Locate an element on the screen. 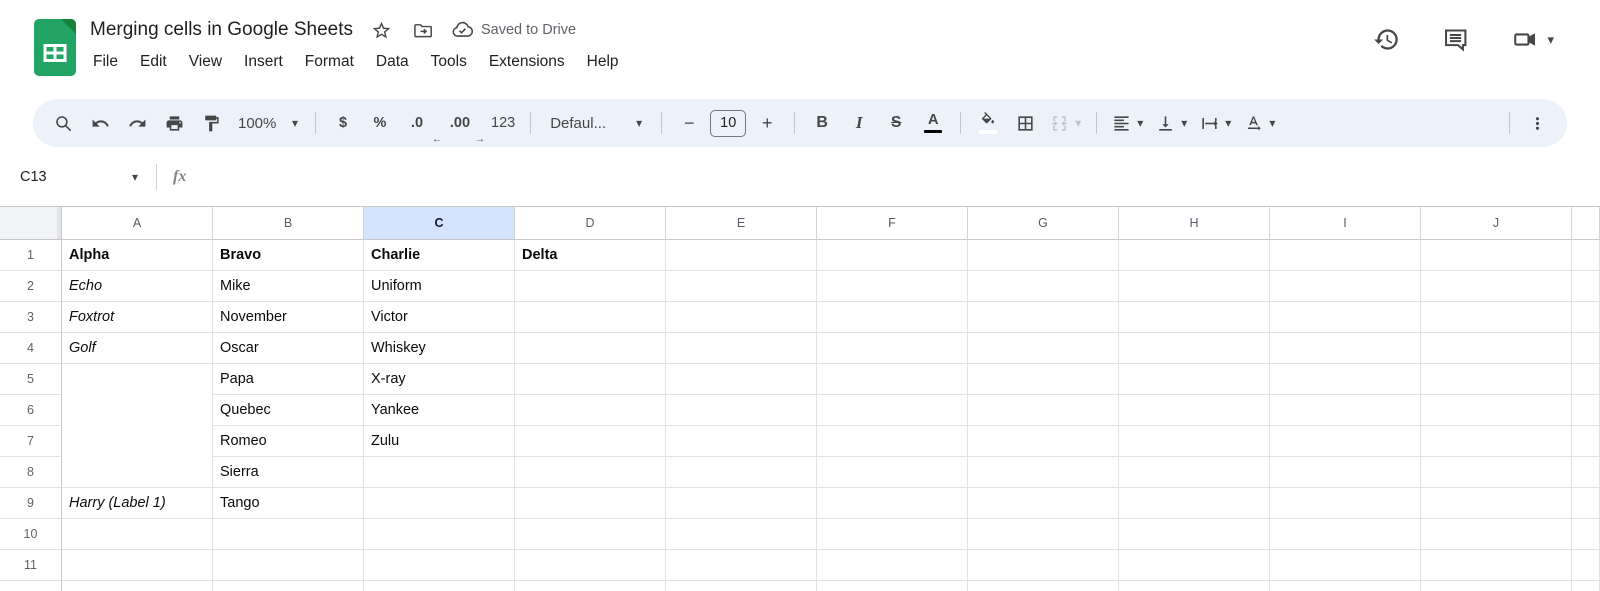 Image resolution: width=1600 pixels, height=591 pixels. menu-data: Data is located at coordinates (392, 62).